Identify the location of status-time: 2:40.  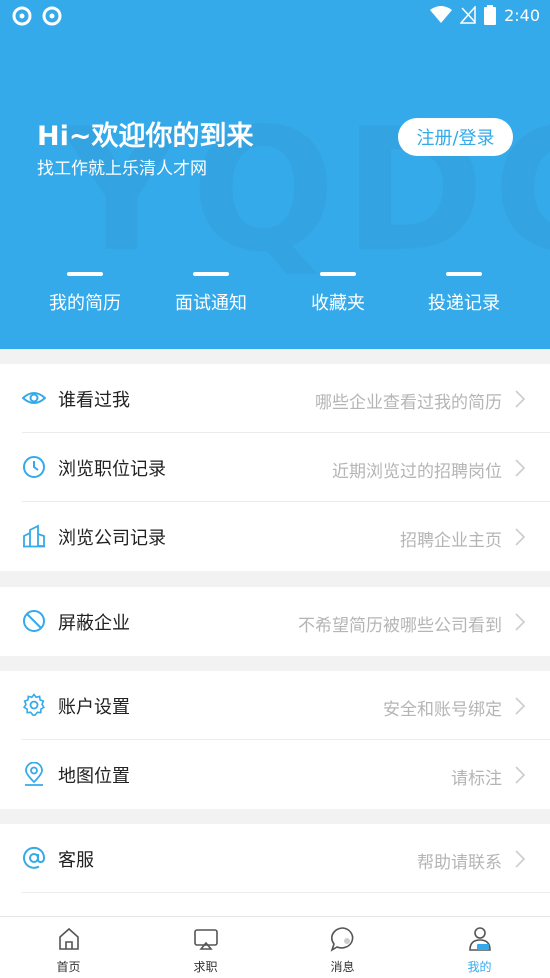
(522, 15).